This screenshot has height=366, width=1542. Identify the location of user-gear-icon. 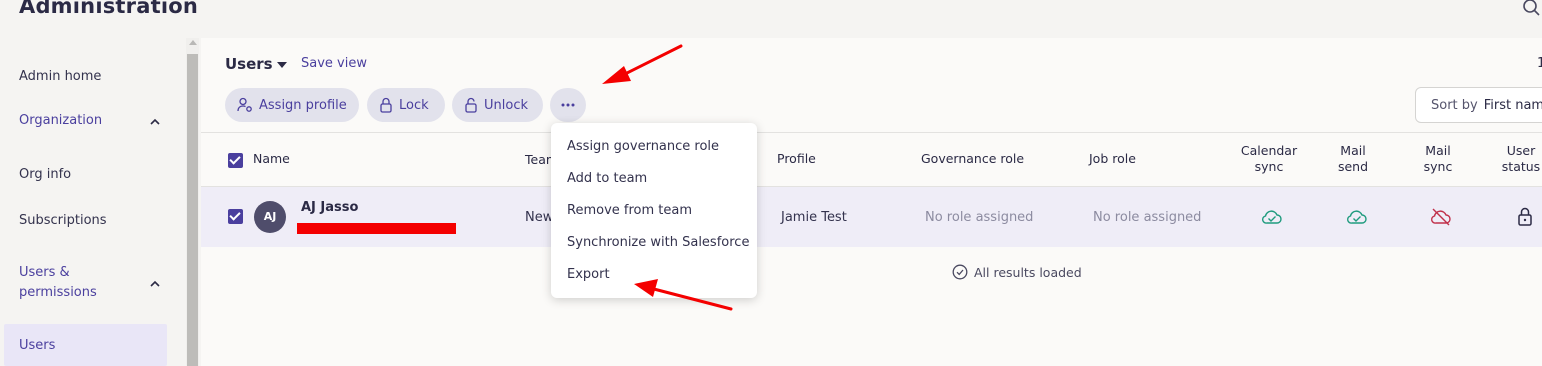
(244, 104).